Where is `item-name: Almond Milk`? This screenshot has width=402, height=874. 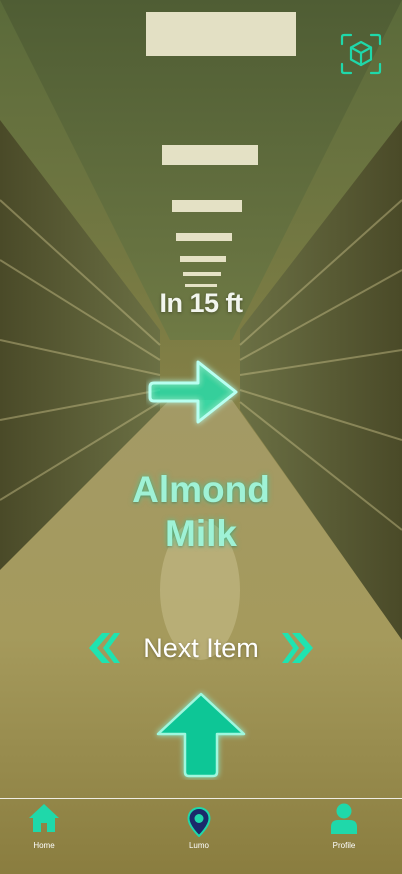
item-name: Almond Milk is located at coordinates (201, 512).